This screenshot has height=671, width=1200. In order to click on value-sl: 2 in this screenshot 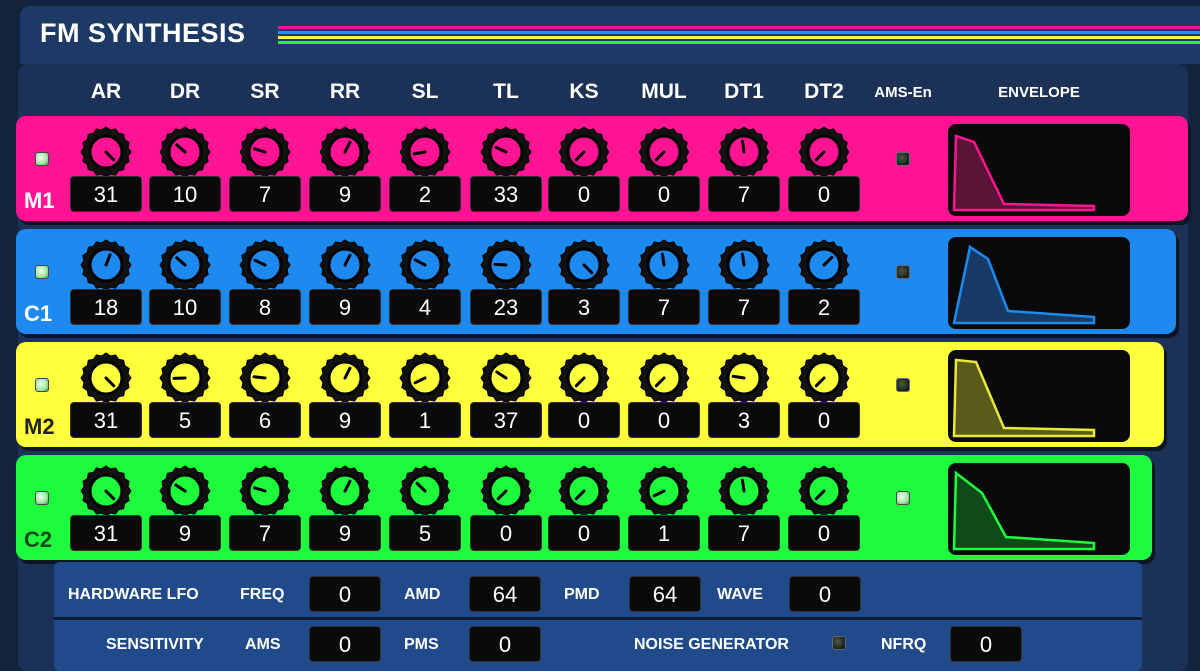, I will do `click(425, 194)`.